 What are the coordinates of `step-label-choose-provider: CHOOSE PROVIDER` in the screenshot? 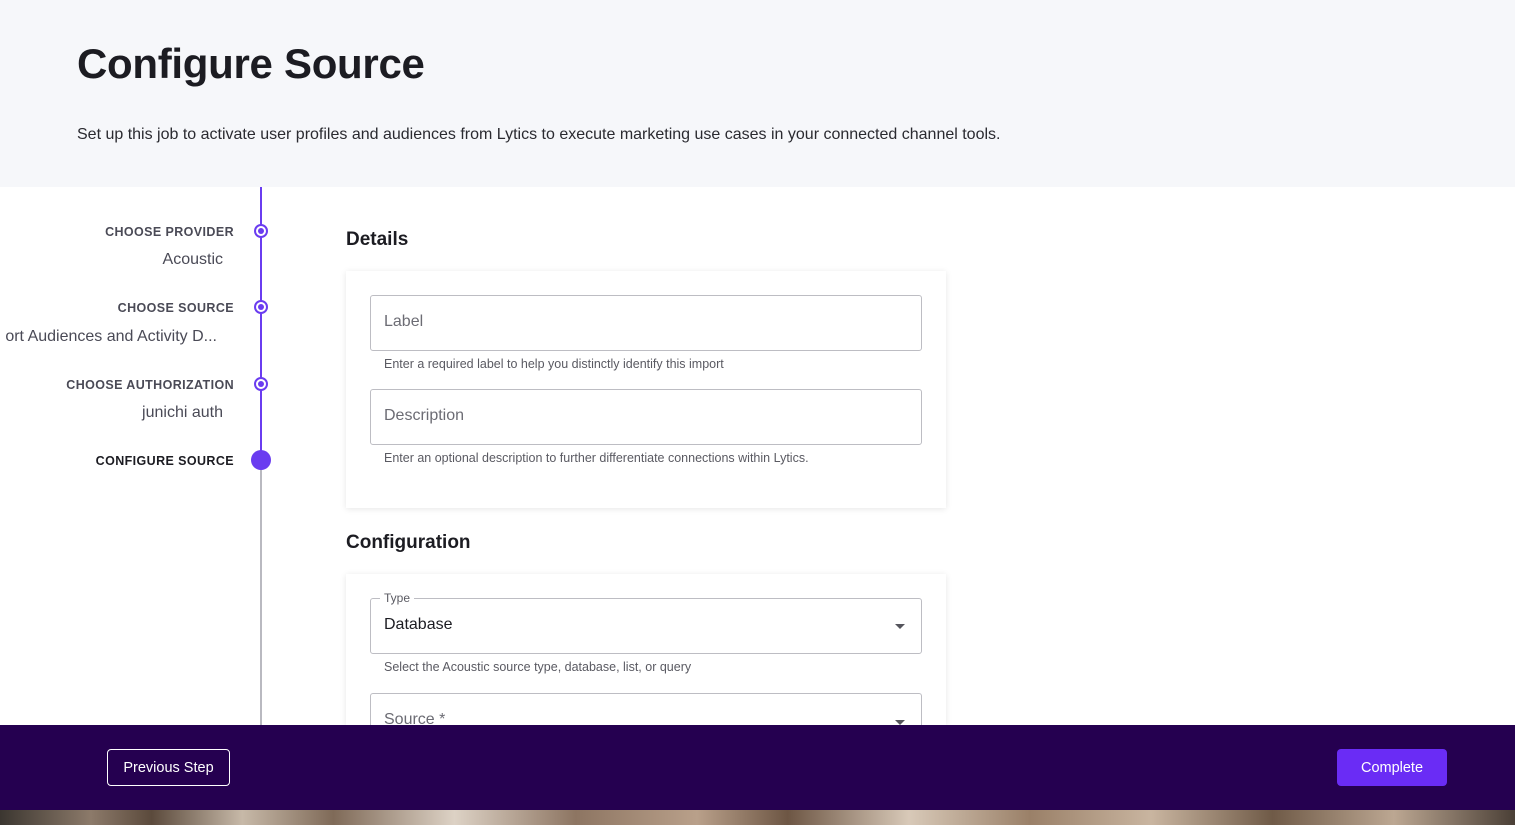 It's located at (169, 232).